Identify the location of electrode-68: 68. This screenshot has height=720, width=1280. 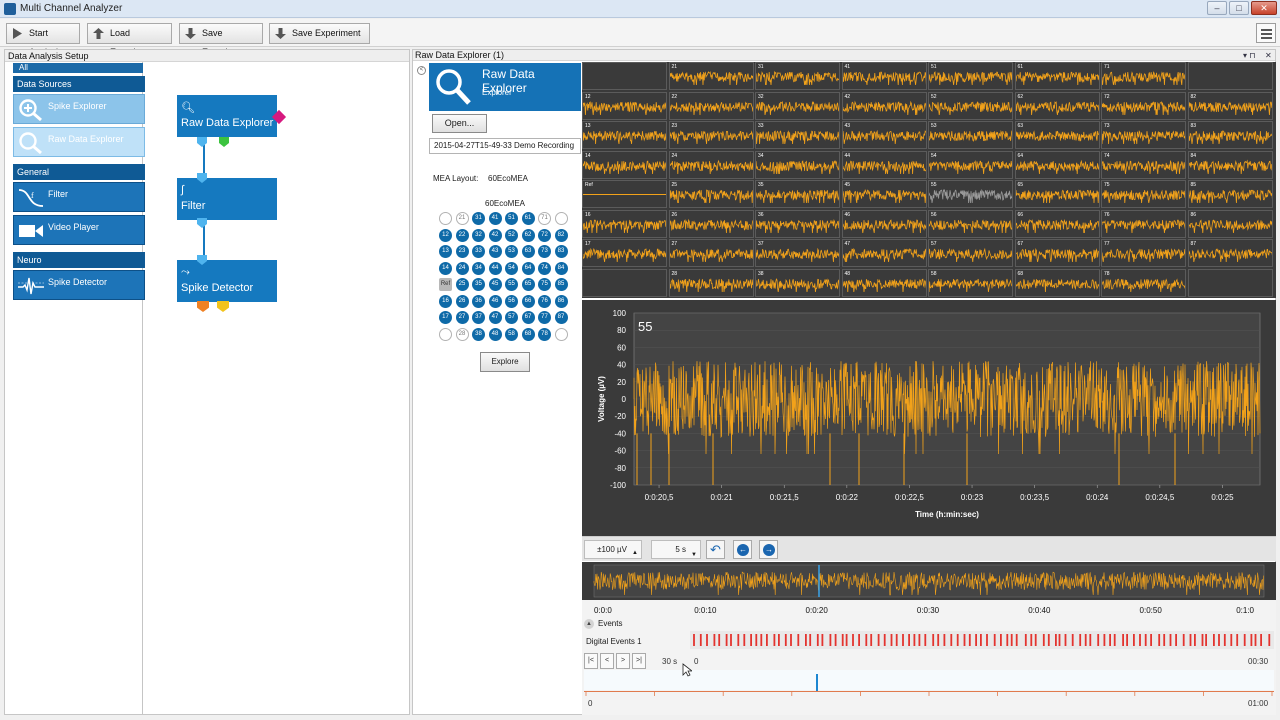
(528, 334).